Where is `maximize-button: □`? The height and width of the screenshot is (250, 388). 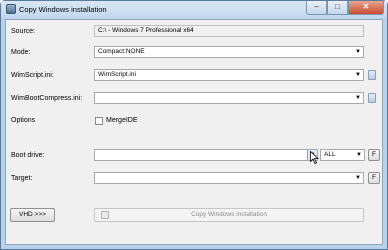
maximize-button: □ is located at coordinates (337, 8).